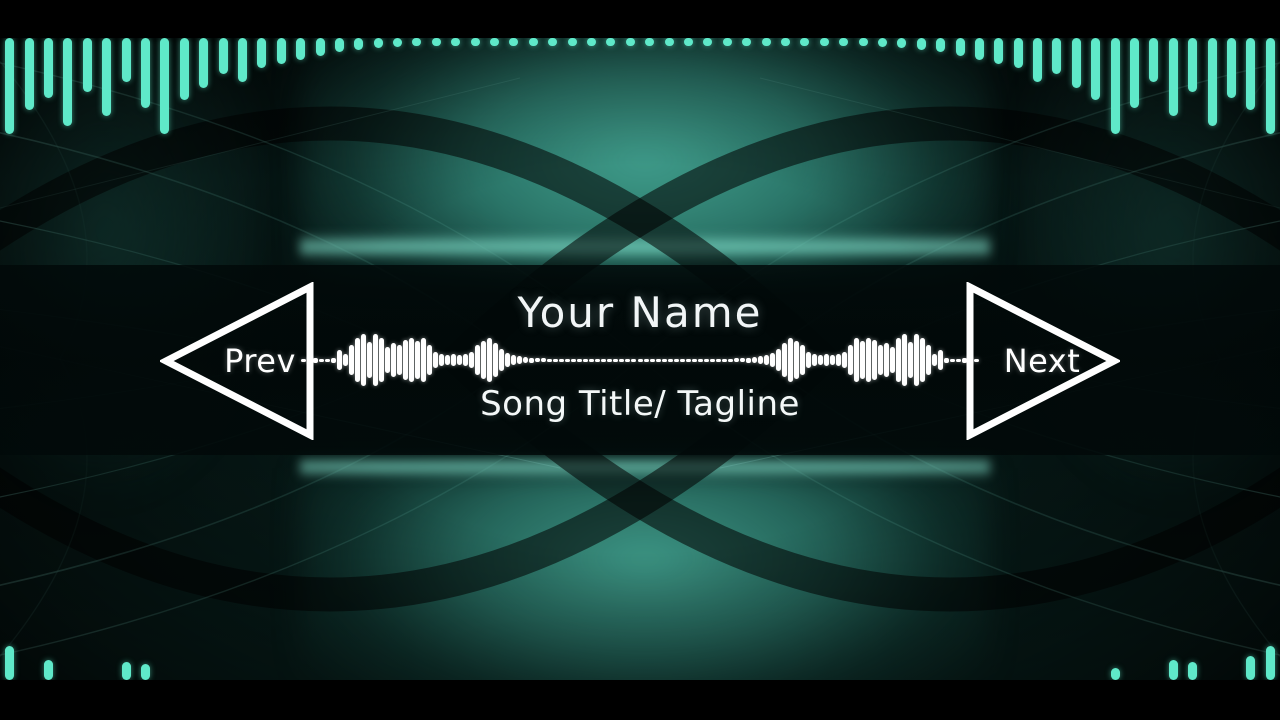  What do you see at coordinates (640, 404) in the screenshot?
I see `song-subtitle: Song Title/ Tagline` at bounding box center [640, 404].